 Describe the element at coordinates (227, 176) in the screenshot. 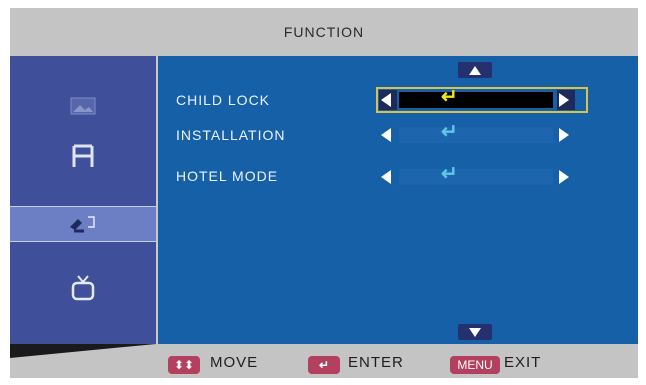

I see `hotel-mode-label: HOTEL MODE` at that location.